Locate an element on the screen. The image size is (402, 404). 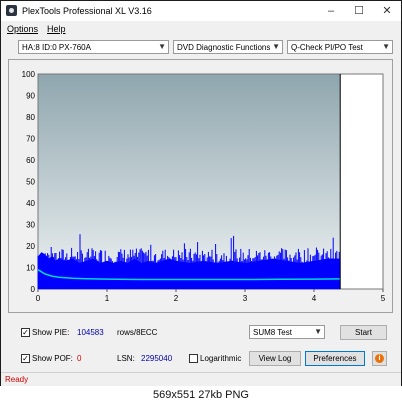
show-pof-label: Show POF: is located at coordinates (52, 358).